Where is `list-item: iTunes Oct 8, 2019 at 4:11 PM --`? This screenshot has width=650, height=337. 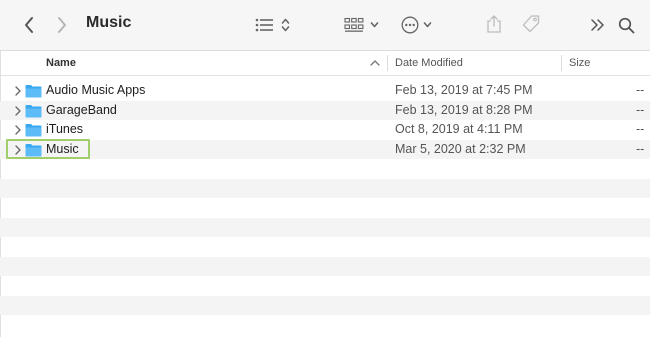 list-item: iTunes Oct 8, 2019 at 4:11 PM -- is located at coordinates (325, 130).